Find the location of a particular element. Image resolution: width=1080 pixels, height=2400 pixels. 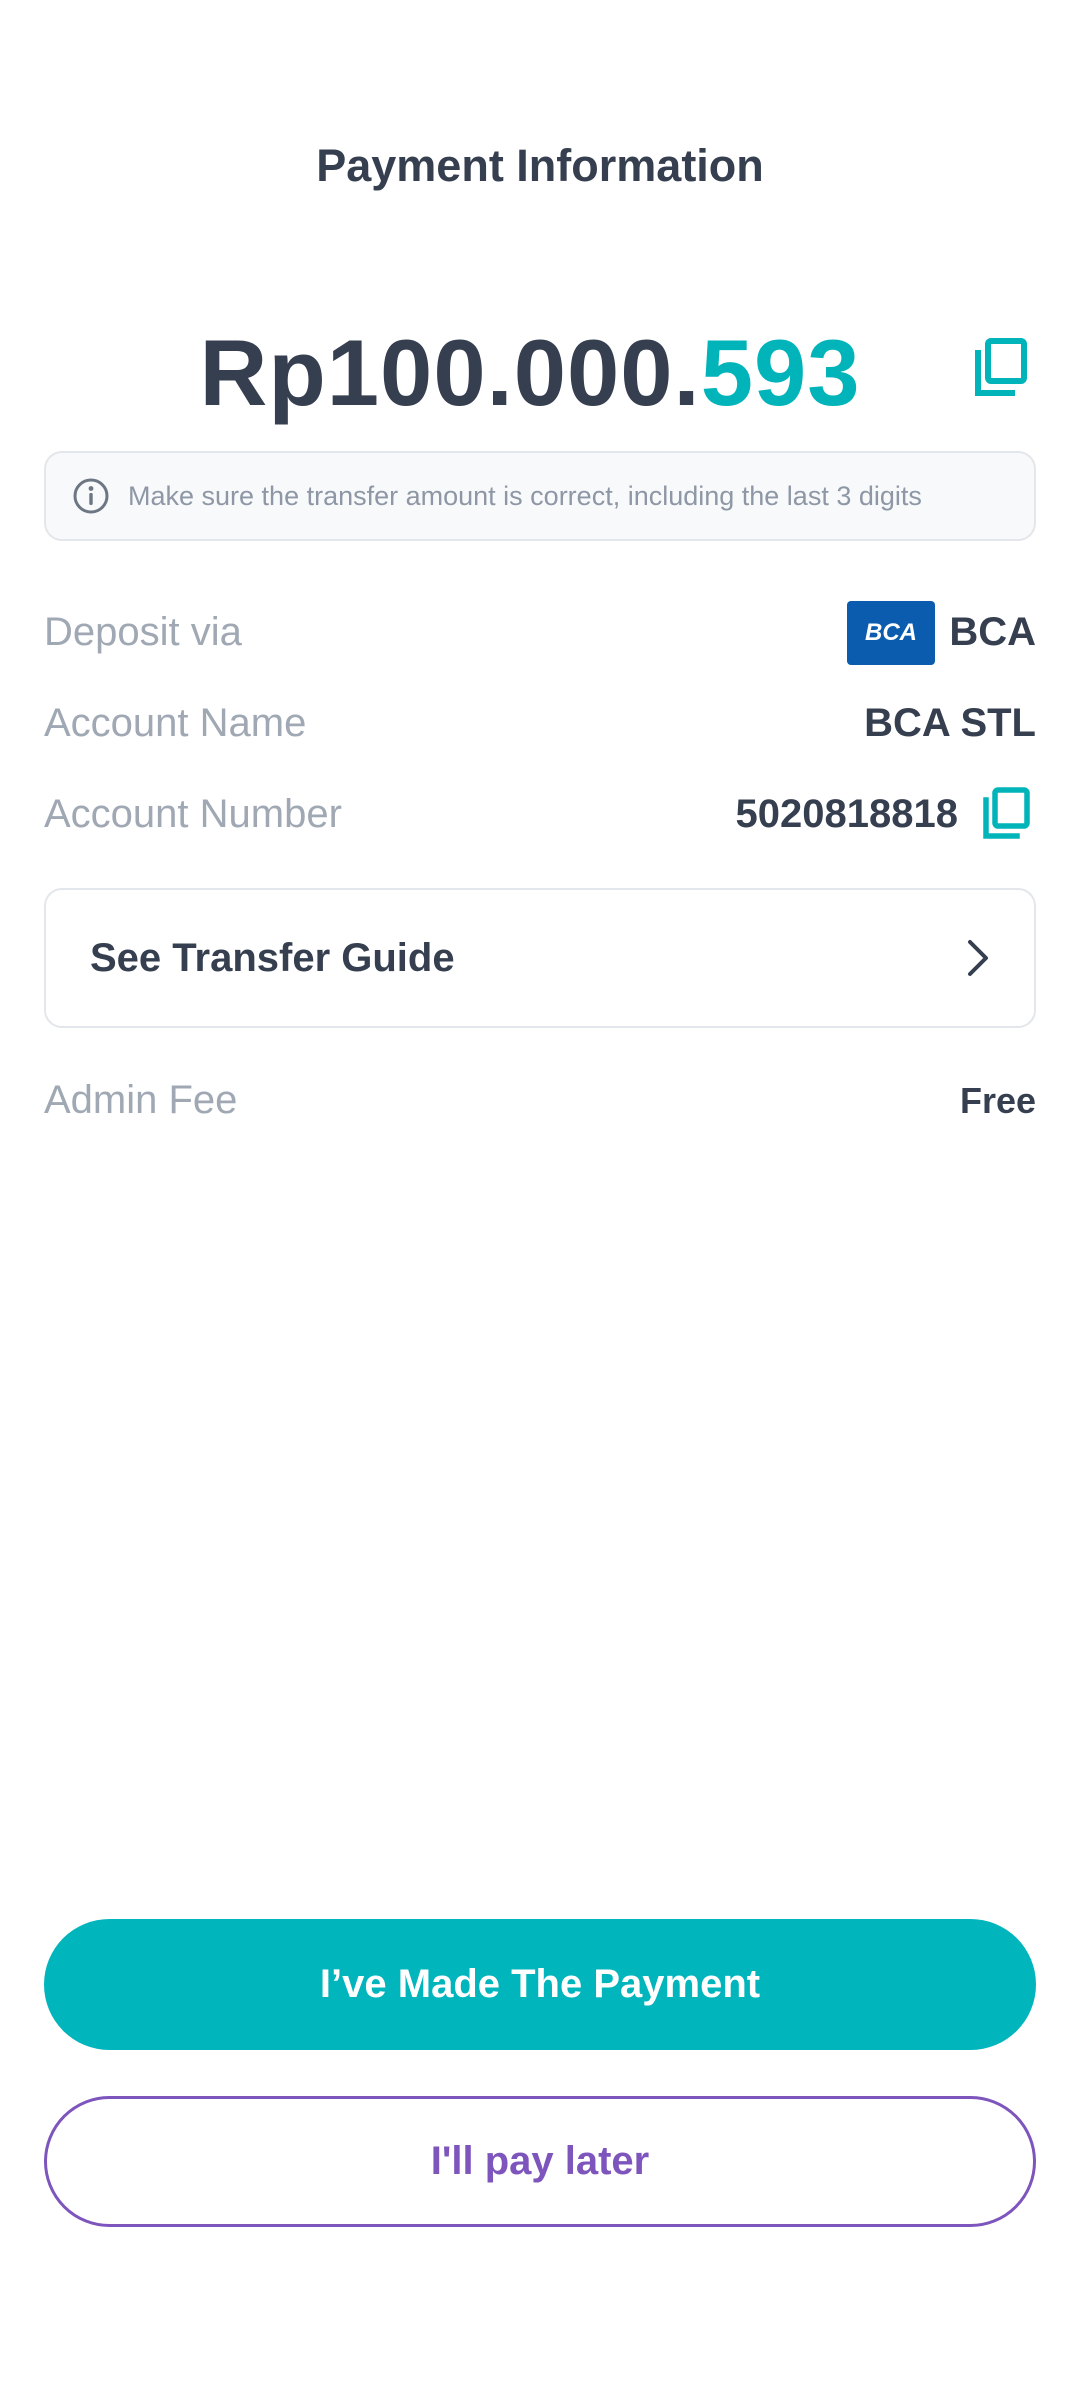

payment-amount: Rp100.000.593 is located at coordinates (530, 373).